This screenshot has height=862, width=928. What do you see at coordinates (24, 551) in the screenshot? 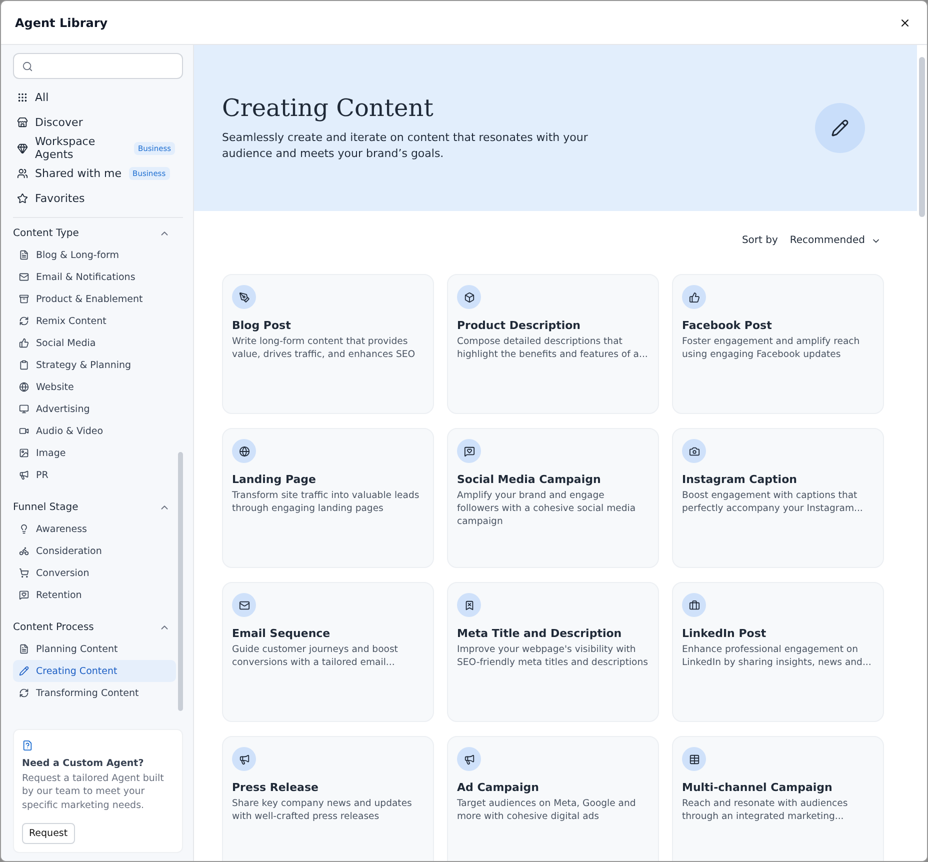
I see `bike-icon` at bounding box center [24, 551].